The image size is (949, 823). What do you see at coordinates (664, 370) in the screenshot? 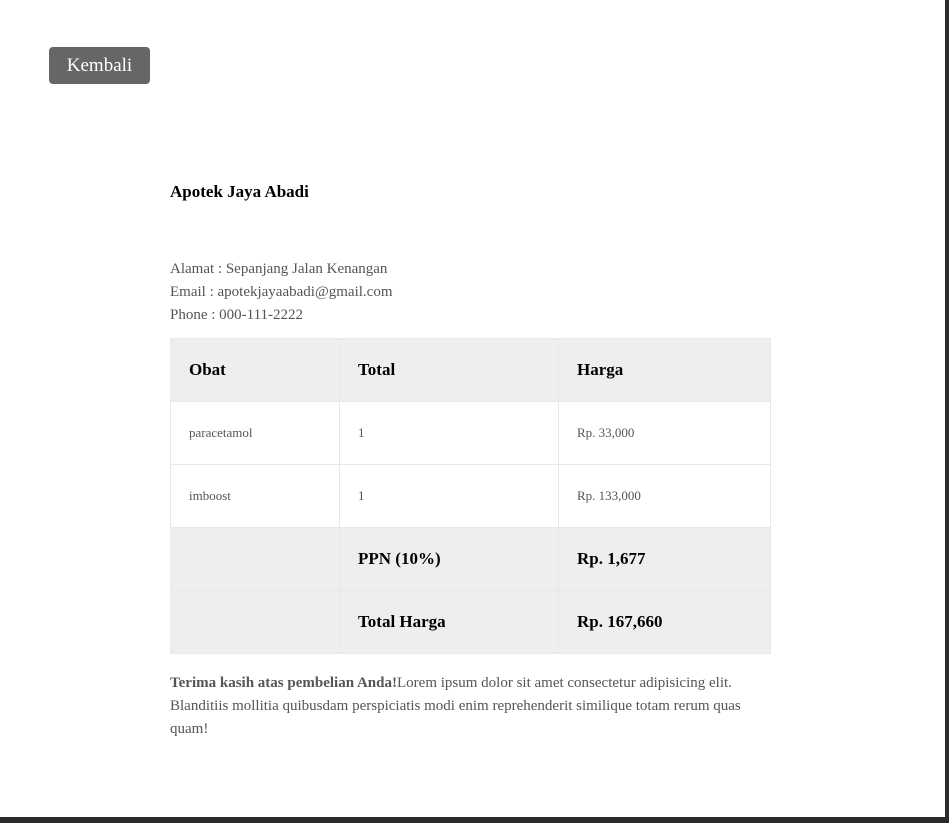
I see `column-header-harga: Harga` at bounding box center [664, 370].